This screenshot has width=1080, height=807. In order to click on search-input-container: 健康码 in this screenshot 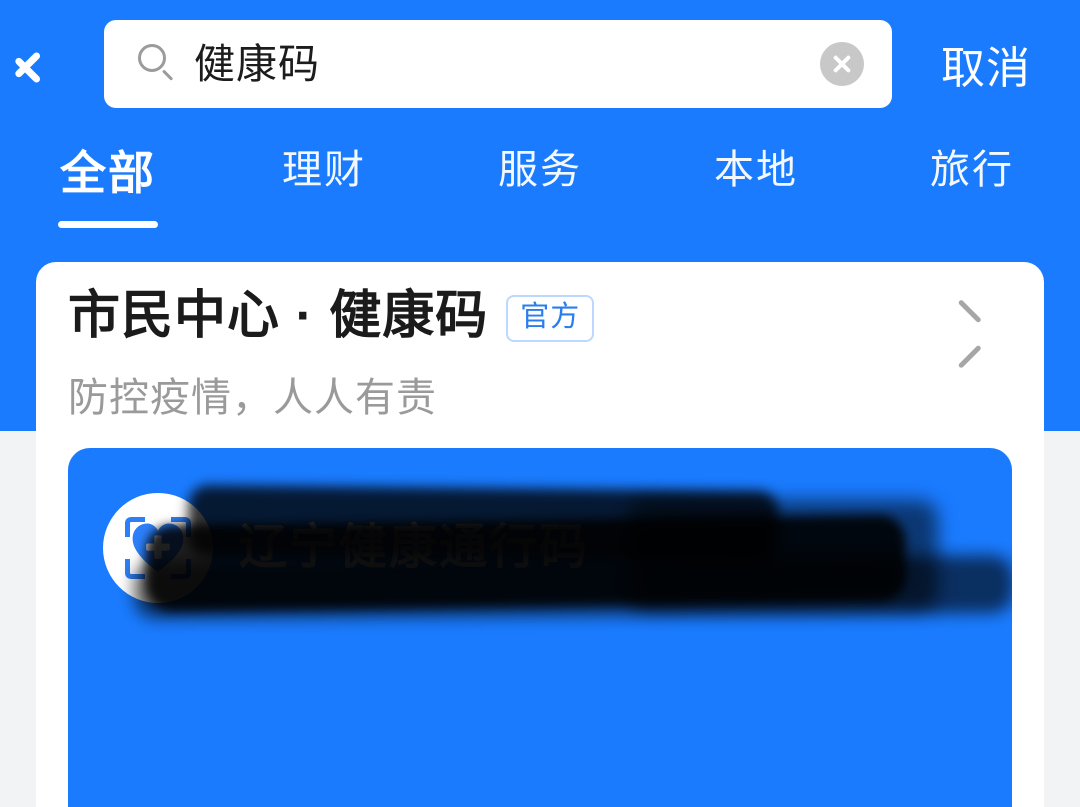, I will do `click(498, 64)`.